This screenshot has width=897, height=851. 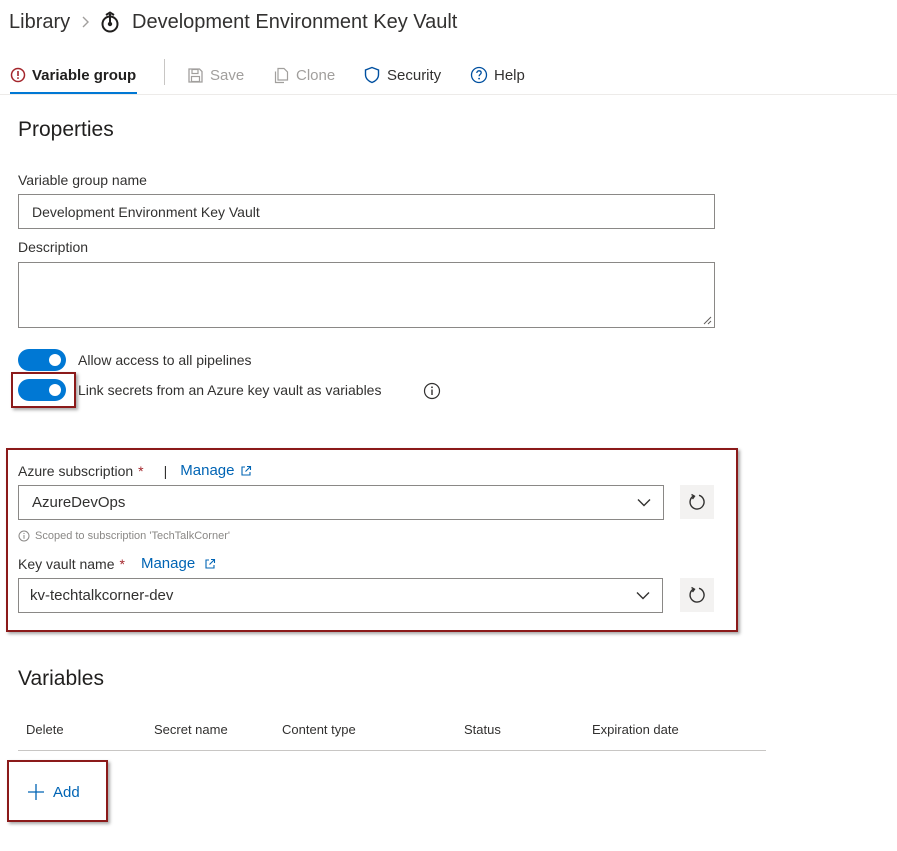 I want to click on column-header-status: Status, so click(x=482, y=729).